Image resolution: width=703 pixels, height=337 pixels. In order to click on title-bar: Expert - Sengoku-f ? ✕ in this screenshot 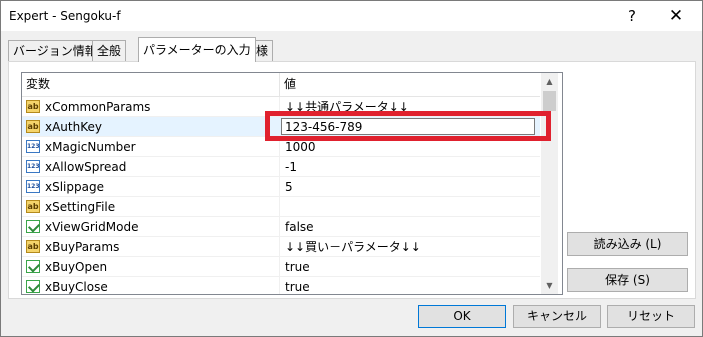, I will do `click(351, 16)`.